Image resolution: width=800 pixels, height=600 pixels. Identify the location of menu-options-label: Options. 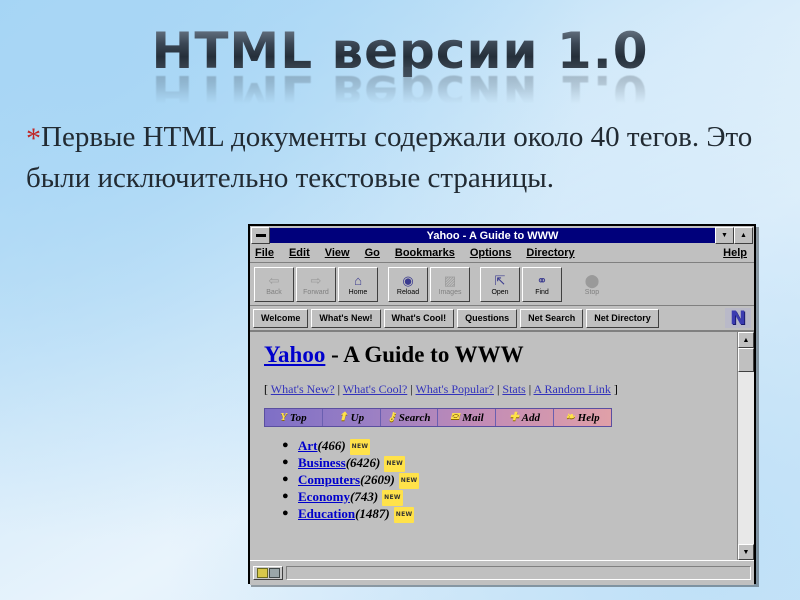
(490, 253).